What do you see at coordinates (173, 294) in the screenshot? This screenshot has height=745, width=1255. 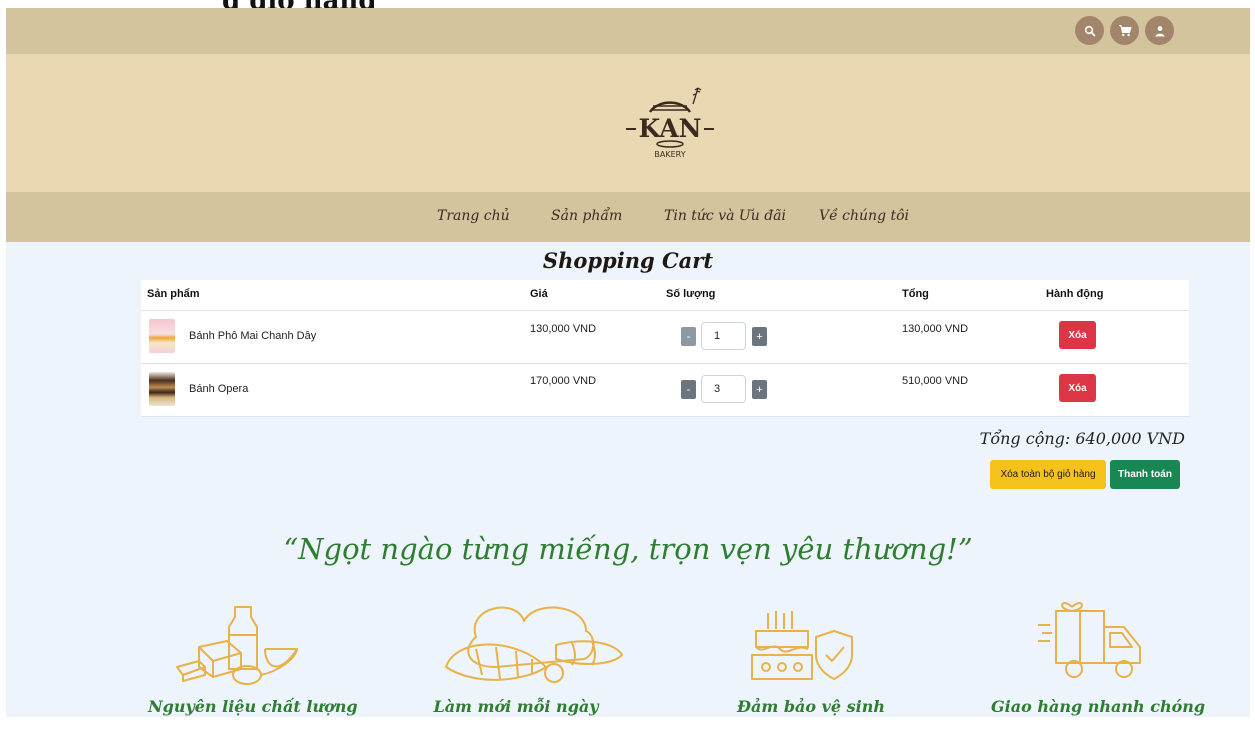 I see `column-header-product: Sản phẩm` at bounding box center [173, 294].